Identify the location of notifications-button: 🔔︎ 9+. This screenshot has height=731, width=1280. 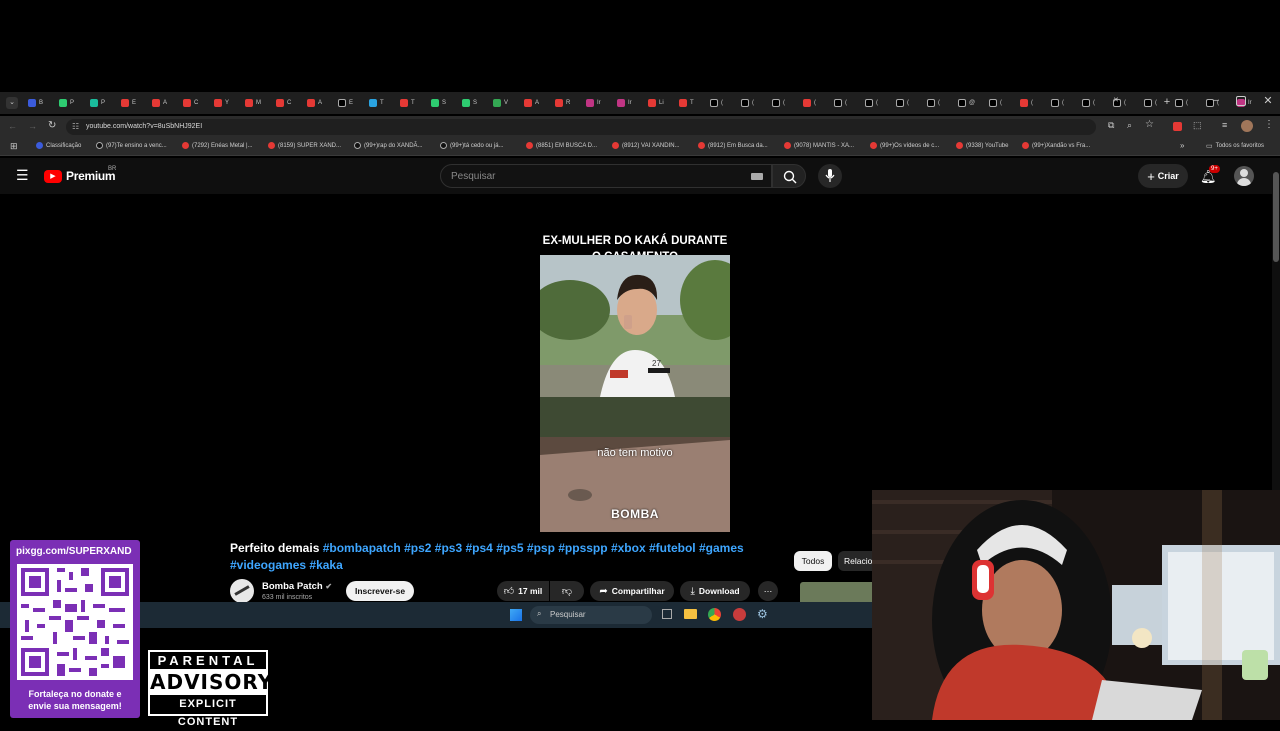
(1210, 175).